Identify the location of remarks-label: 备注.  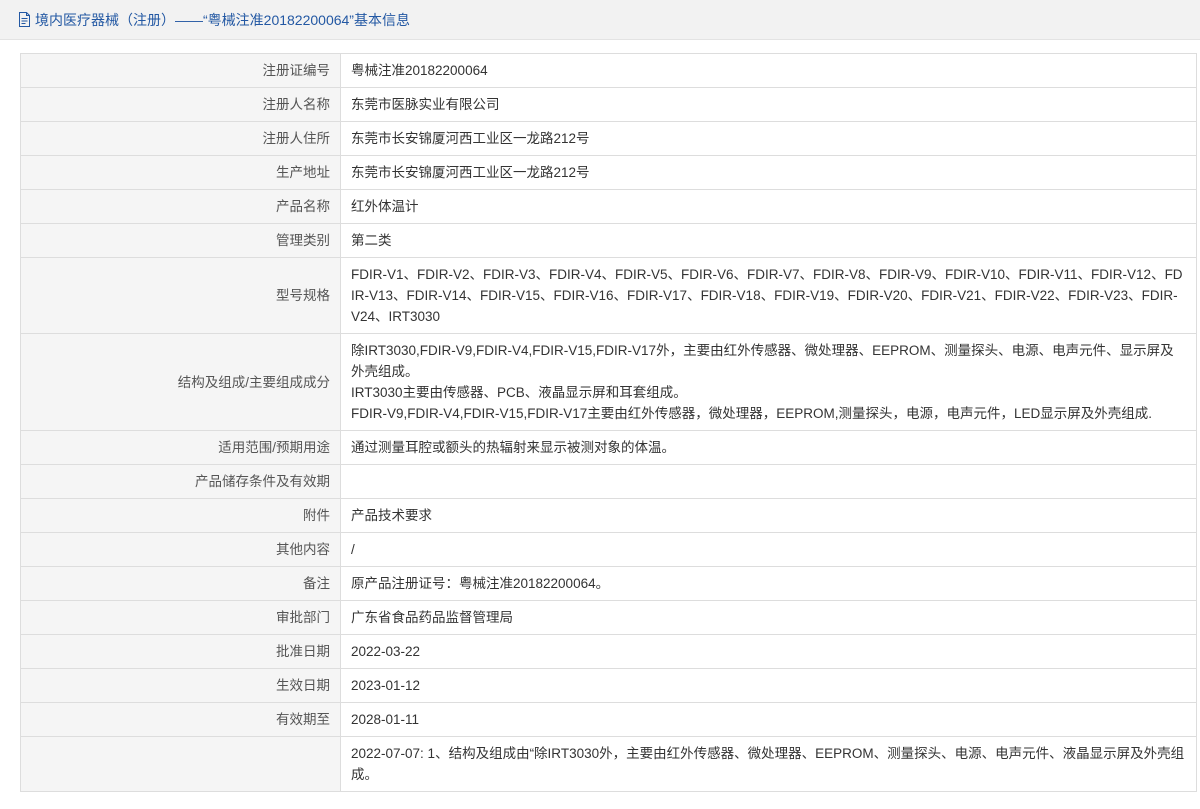
(180, 583).